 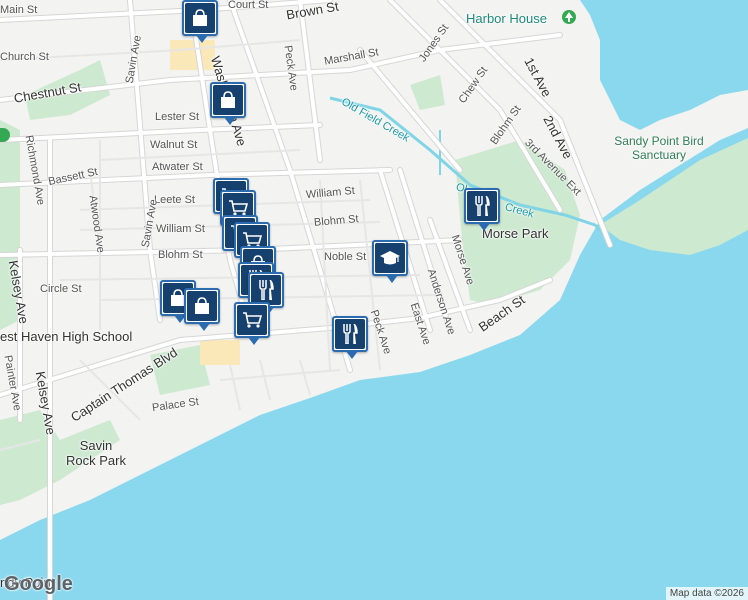 I want to click on school-pin, so click(x=390, y=261).